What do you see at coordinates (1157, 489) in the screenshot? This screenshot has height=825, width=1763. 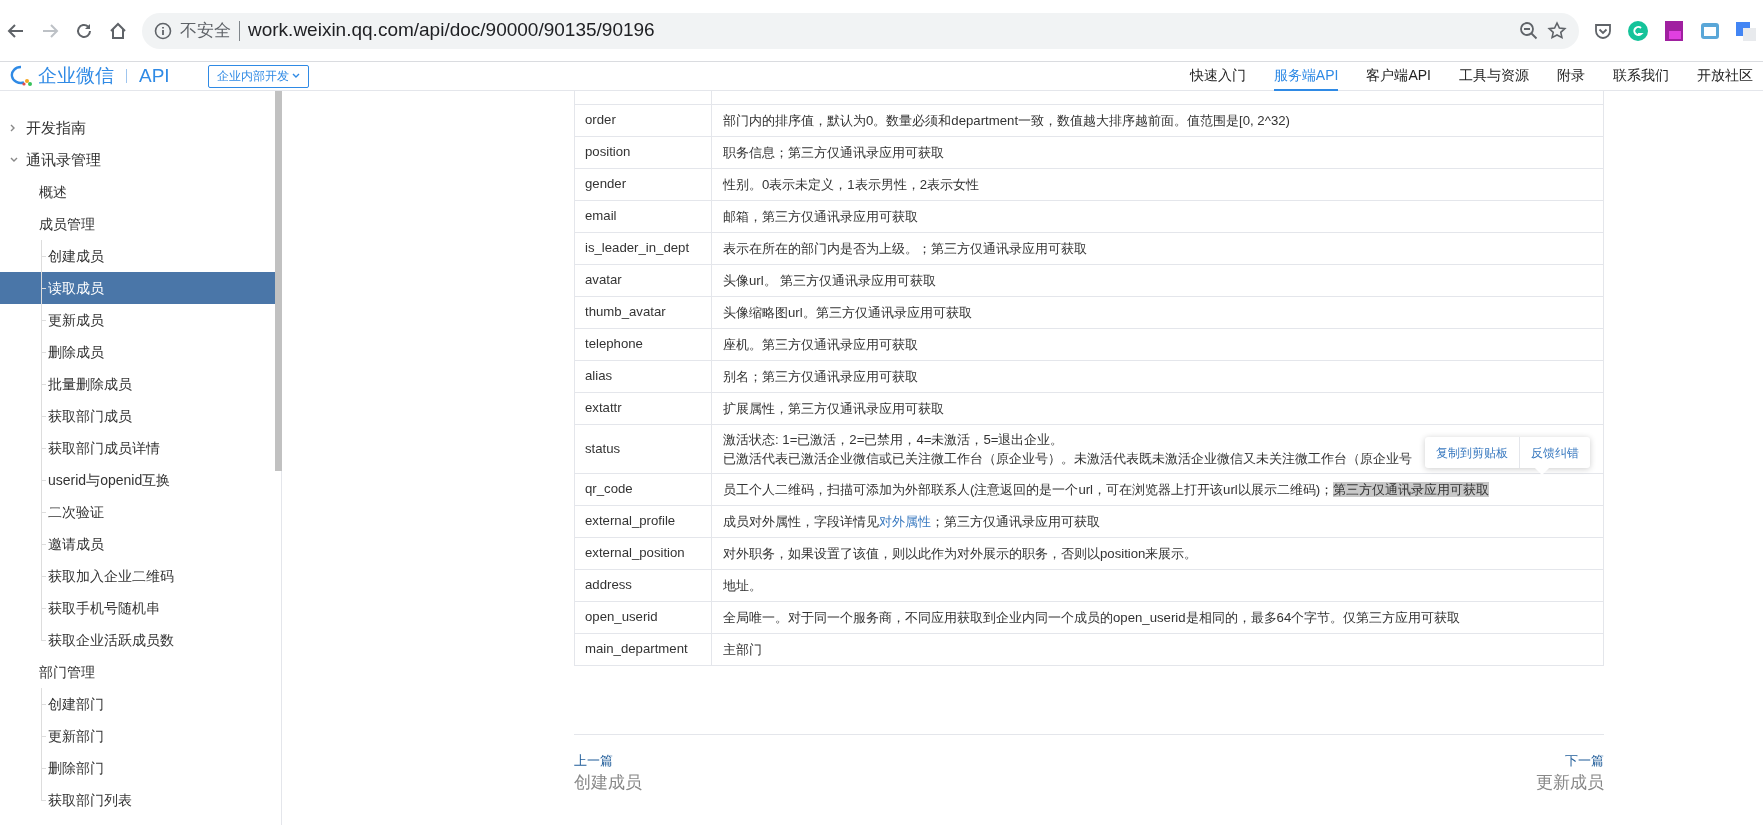 I see `table-cell: 员工个人二维码，扫描可添加为外部联系人(注意返回的是一个url，可在浏览器上打开该url以展示二维码)；第三方仅通讯录应用可获取` at bounding box center [1157, 489].